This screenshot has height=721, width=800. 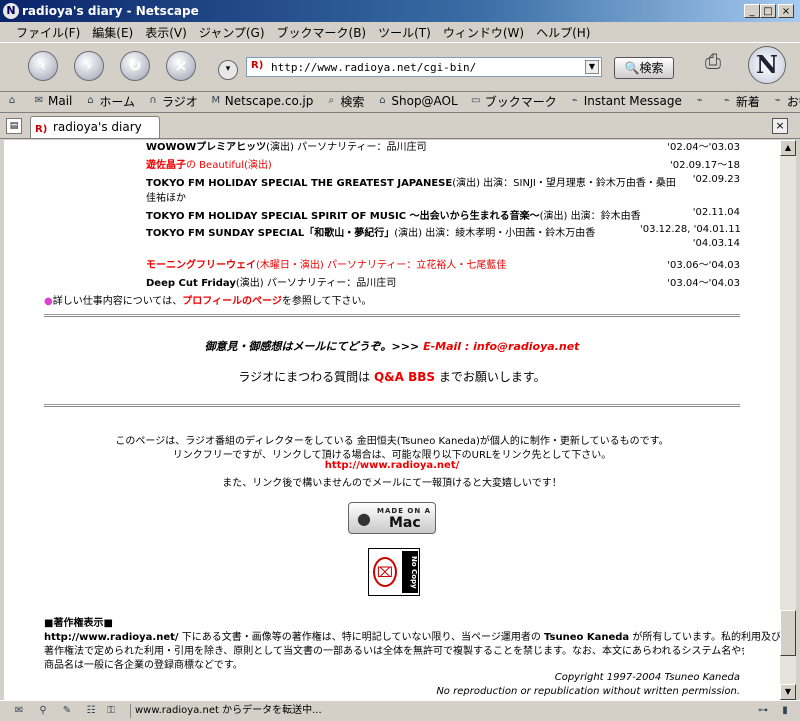 What do you see at coordinates (768, 11) in the screenshot?
I see `maximize-button: □` at bounding box center [768, 11].